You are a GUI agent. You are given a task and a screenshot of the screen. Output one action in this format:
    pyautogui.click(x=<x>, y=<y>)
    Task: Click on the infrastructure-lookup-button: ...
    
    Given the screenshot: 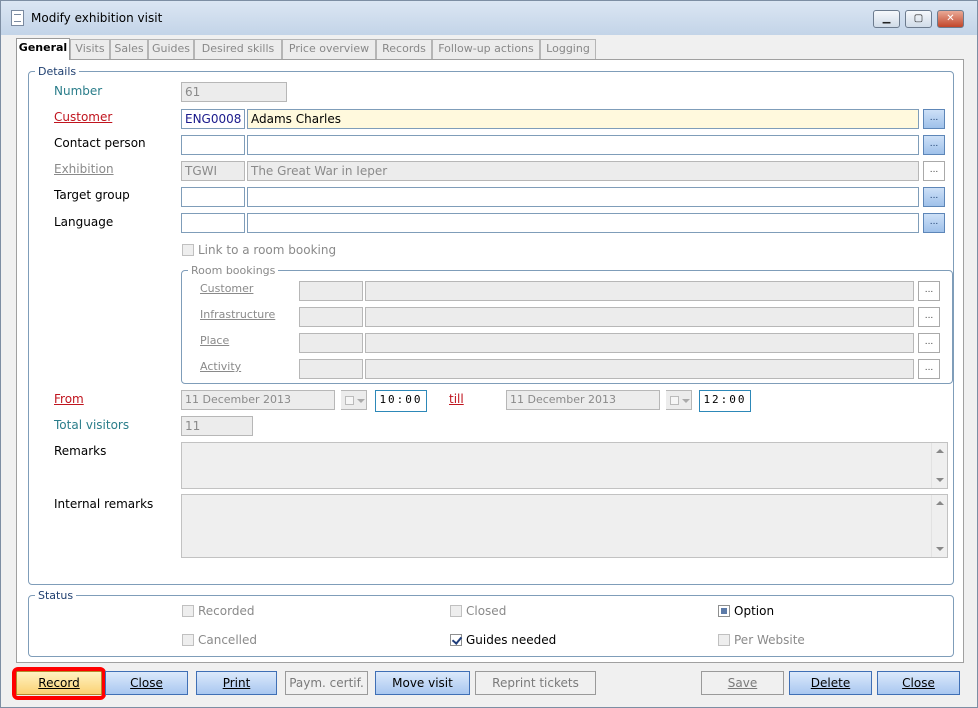 What is the action you would take?
    pyautogui.click(x=929, y=317)
    